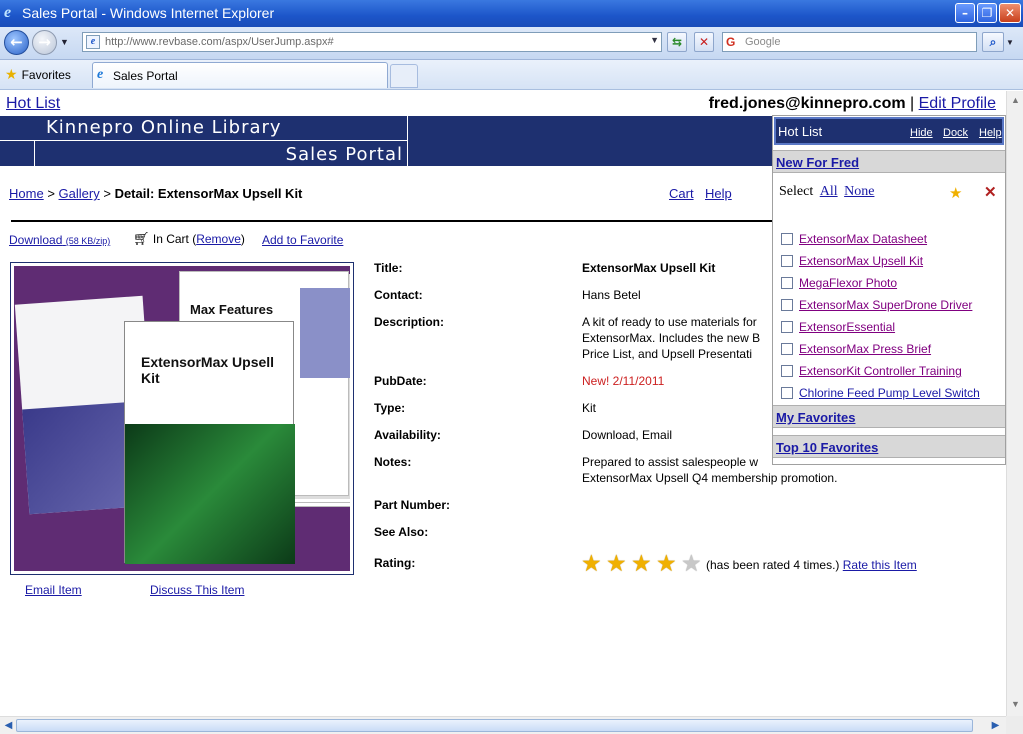 Image resolution: width=1023 pixels, height=734 pixels. Describe the element at coordinates (995, 725) in the screenshot. I see `scroll-right-icon: ▶` at that location.